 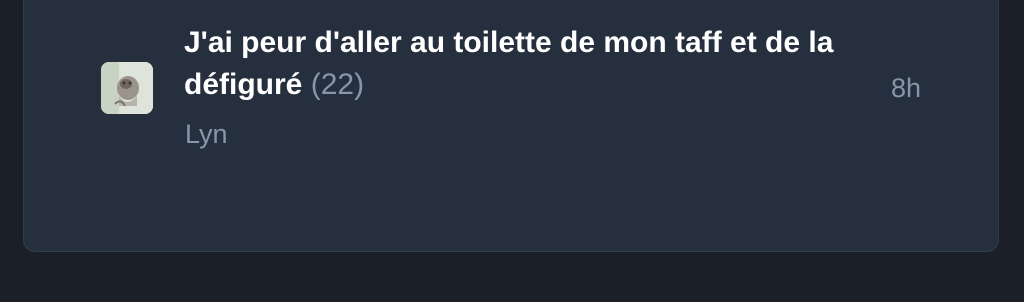 I want to click on reply-count: (22), so click(x=337, y=84).